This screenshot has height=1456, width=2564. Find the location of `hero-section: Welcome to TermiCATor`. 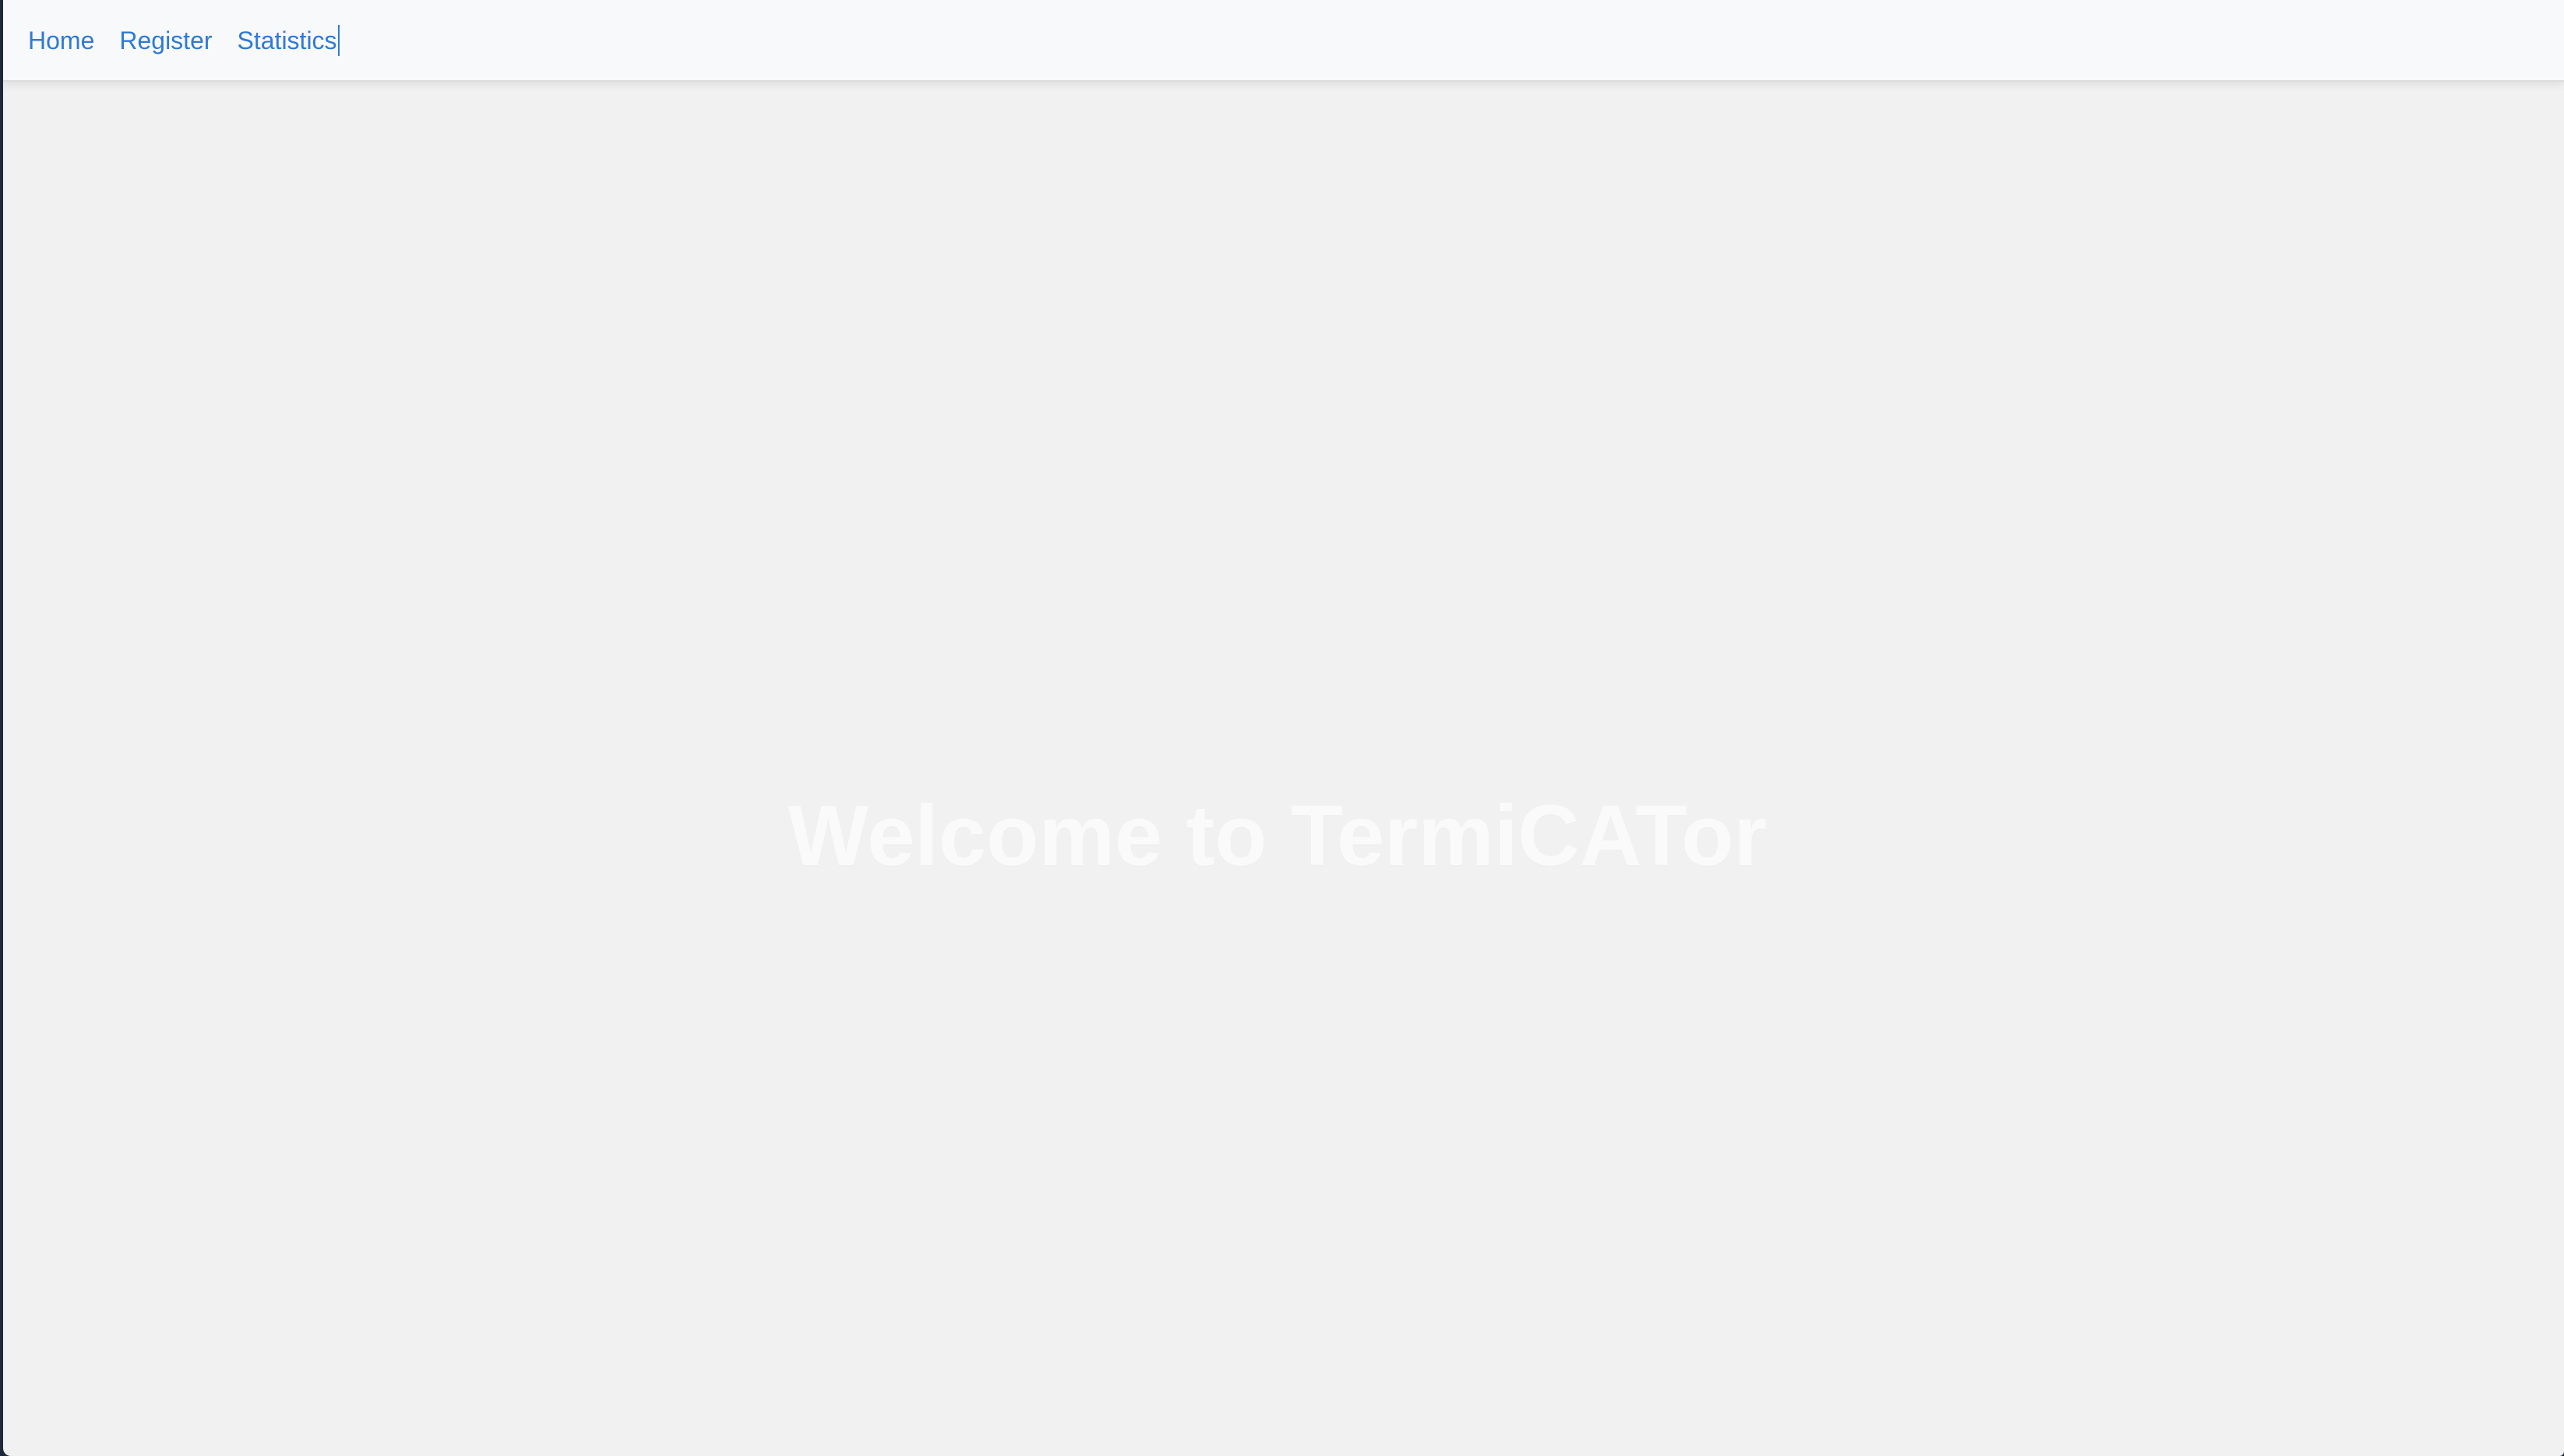

hero-section: Welcome to TermiCATor is located at coordinates (1280, 836).